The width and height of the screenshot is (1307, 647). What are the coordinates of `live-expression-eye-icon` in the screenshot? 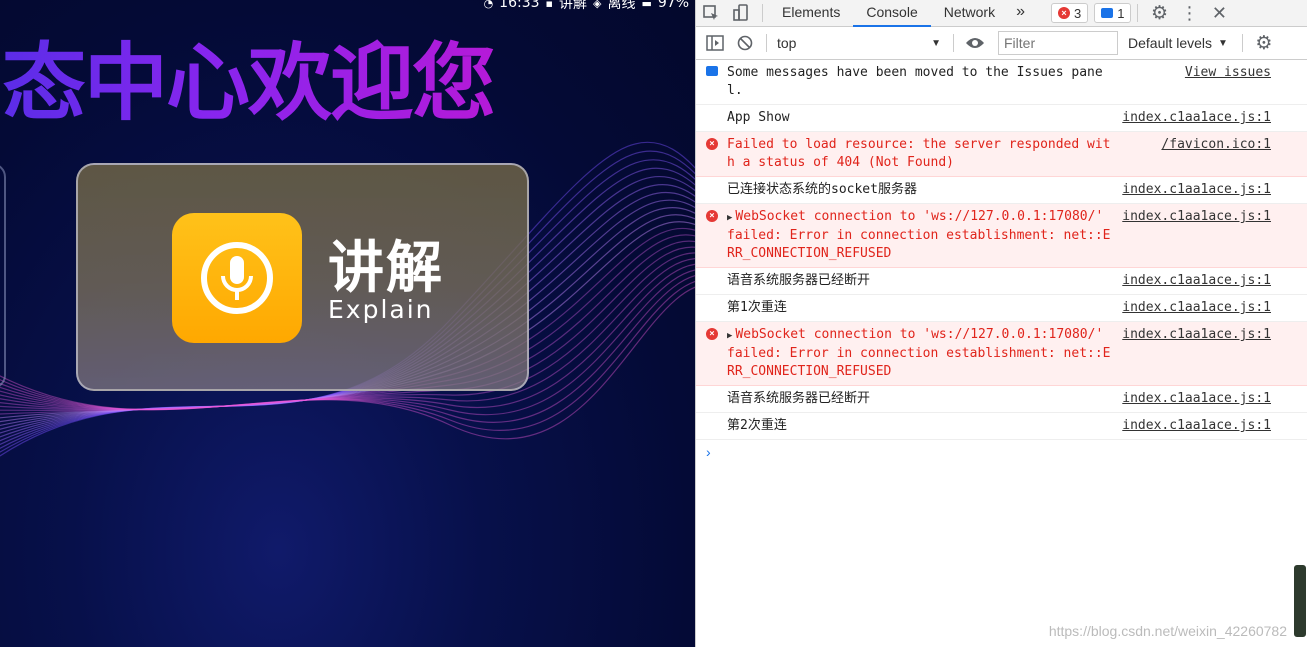 It's located at (975, 43).